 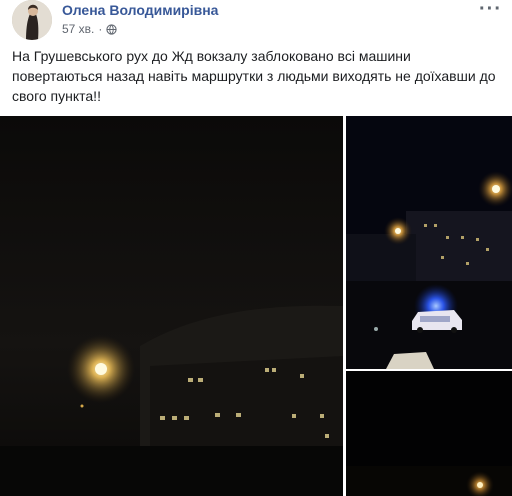 I want to click on more-options-icon: ···, so click(x=490, y=9).